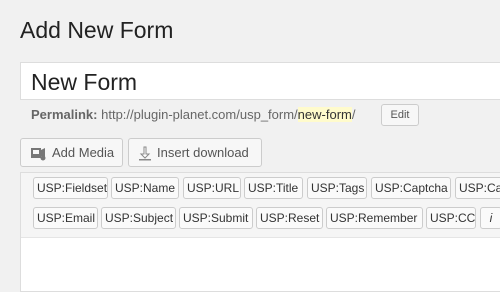 This screenshot has width=500, height=292. Describe the element at coordinates (400, 115) in the screenshot. I see `edit-permalink-button: Edit` at that location.